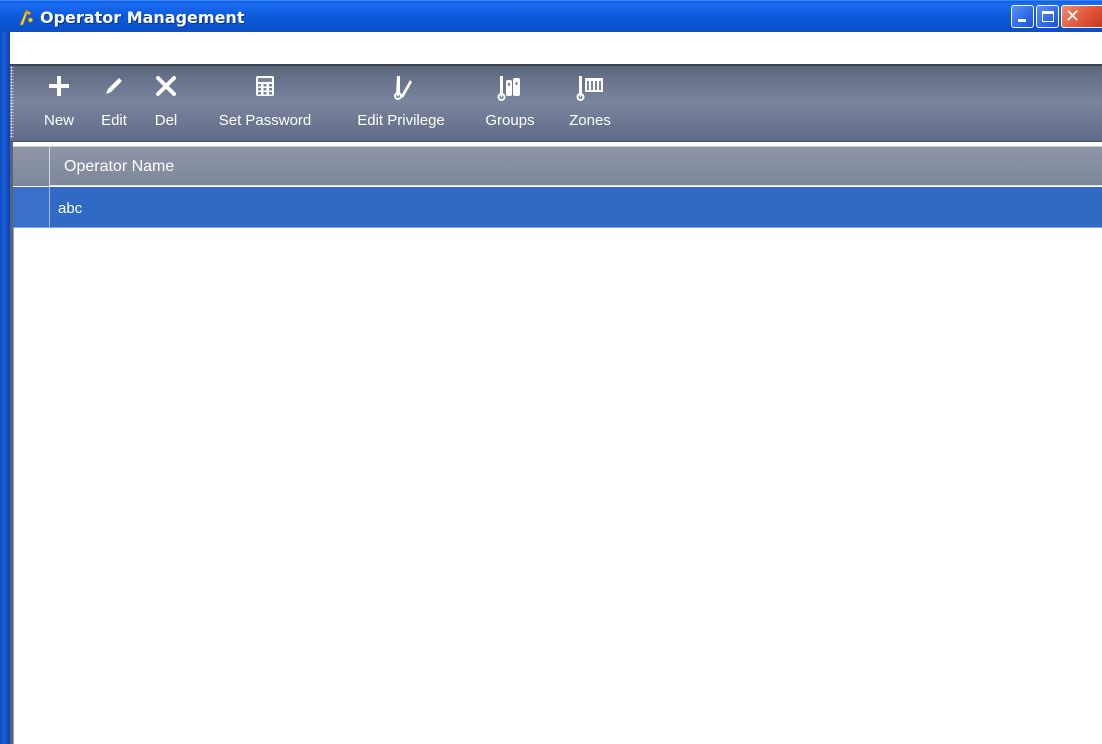 The width and height of the screenshot is (1102, 744). Describe the element at coordinates (166, 120) in the screenshot. I see `delete-button-label: Del` at that location.